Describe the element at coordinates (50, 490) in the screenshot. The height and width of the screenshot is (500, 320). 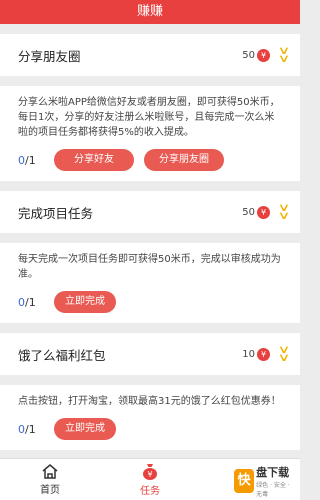
I see `tab-label: 首页` at that location.